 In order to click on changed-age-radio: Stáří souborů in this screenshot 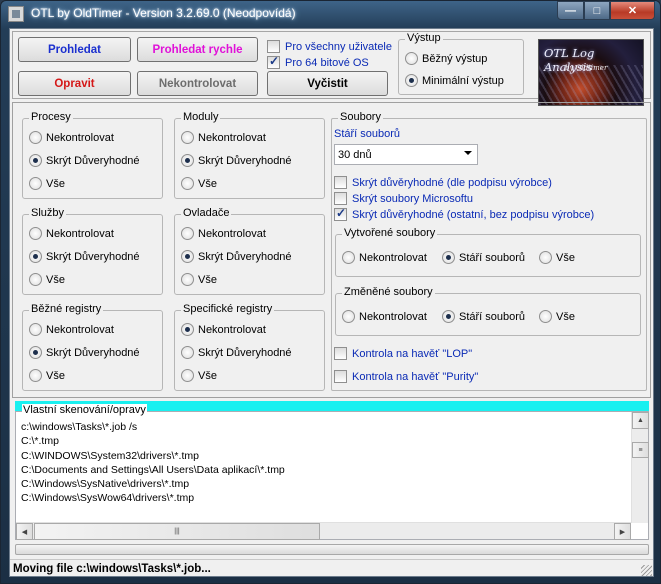, I will do `click(483, 316)`.